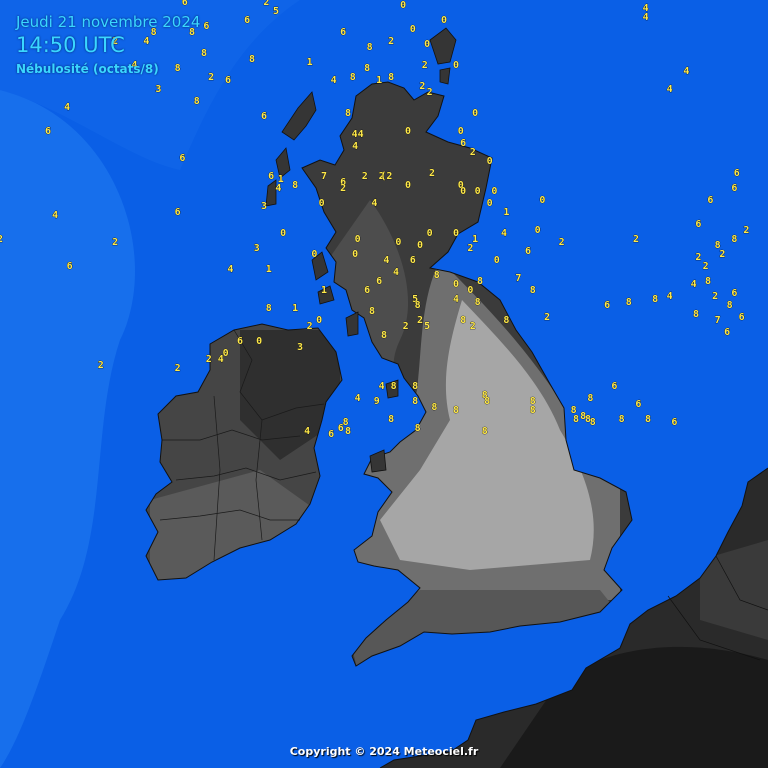  What do you see at coordinates (178, 68) in the screenshot?
I see `station-cloud-cover-obs-45: 8` at bounding box center [178, 68].